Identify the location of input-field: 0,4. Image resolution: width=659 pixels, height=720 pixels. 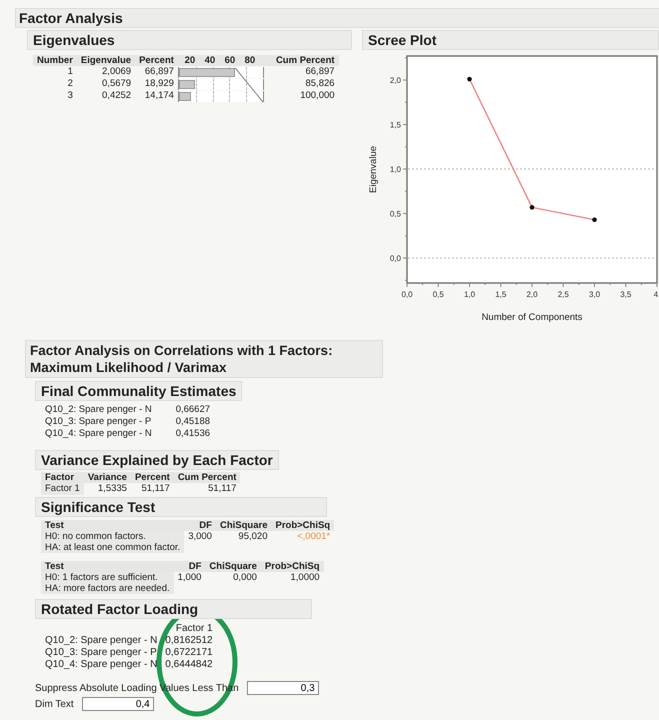
(118, 704).